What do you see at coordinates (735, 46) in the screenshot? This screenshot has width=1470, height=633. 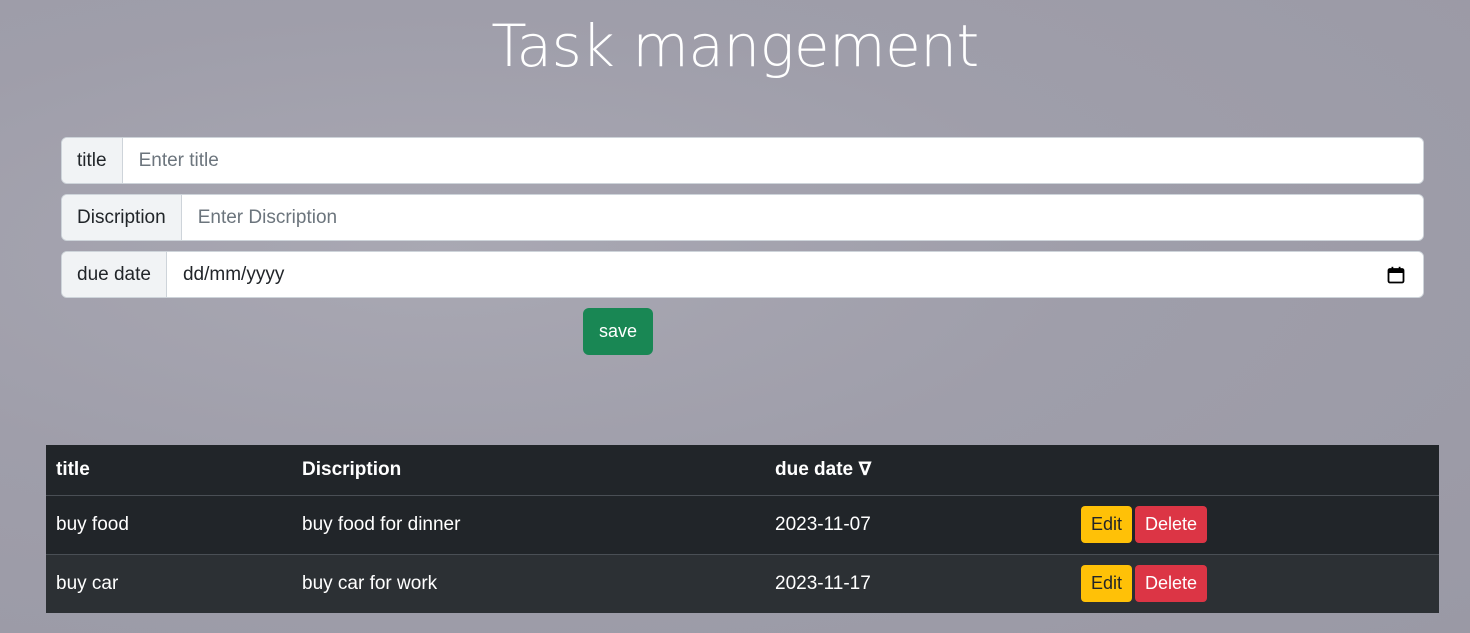 I see `page-title: Task mangement` at bounding box center [735, 46].